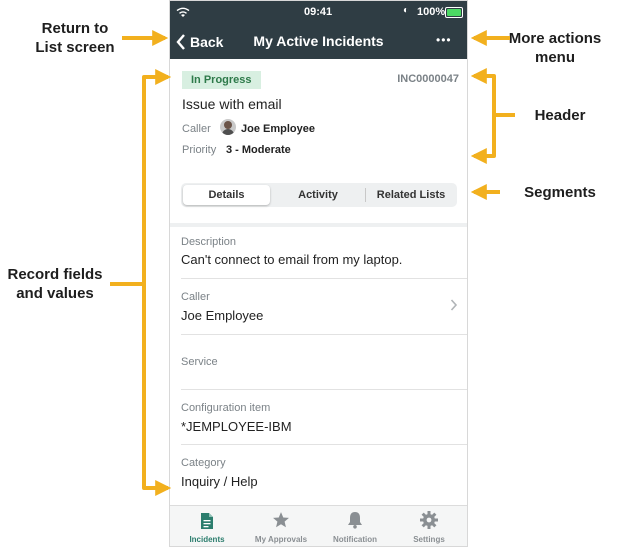  I want to click on arrow-header-top, so click(492, 92).